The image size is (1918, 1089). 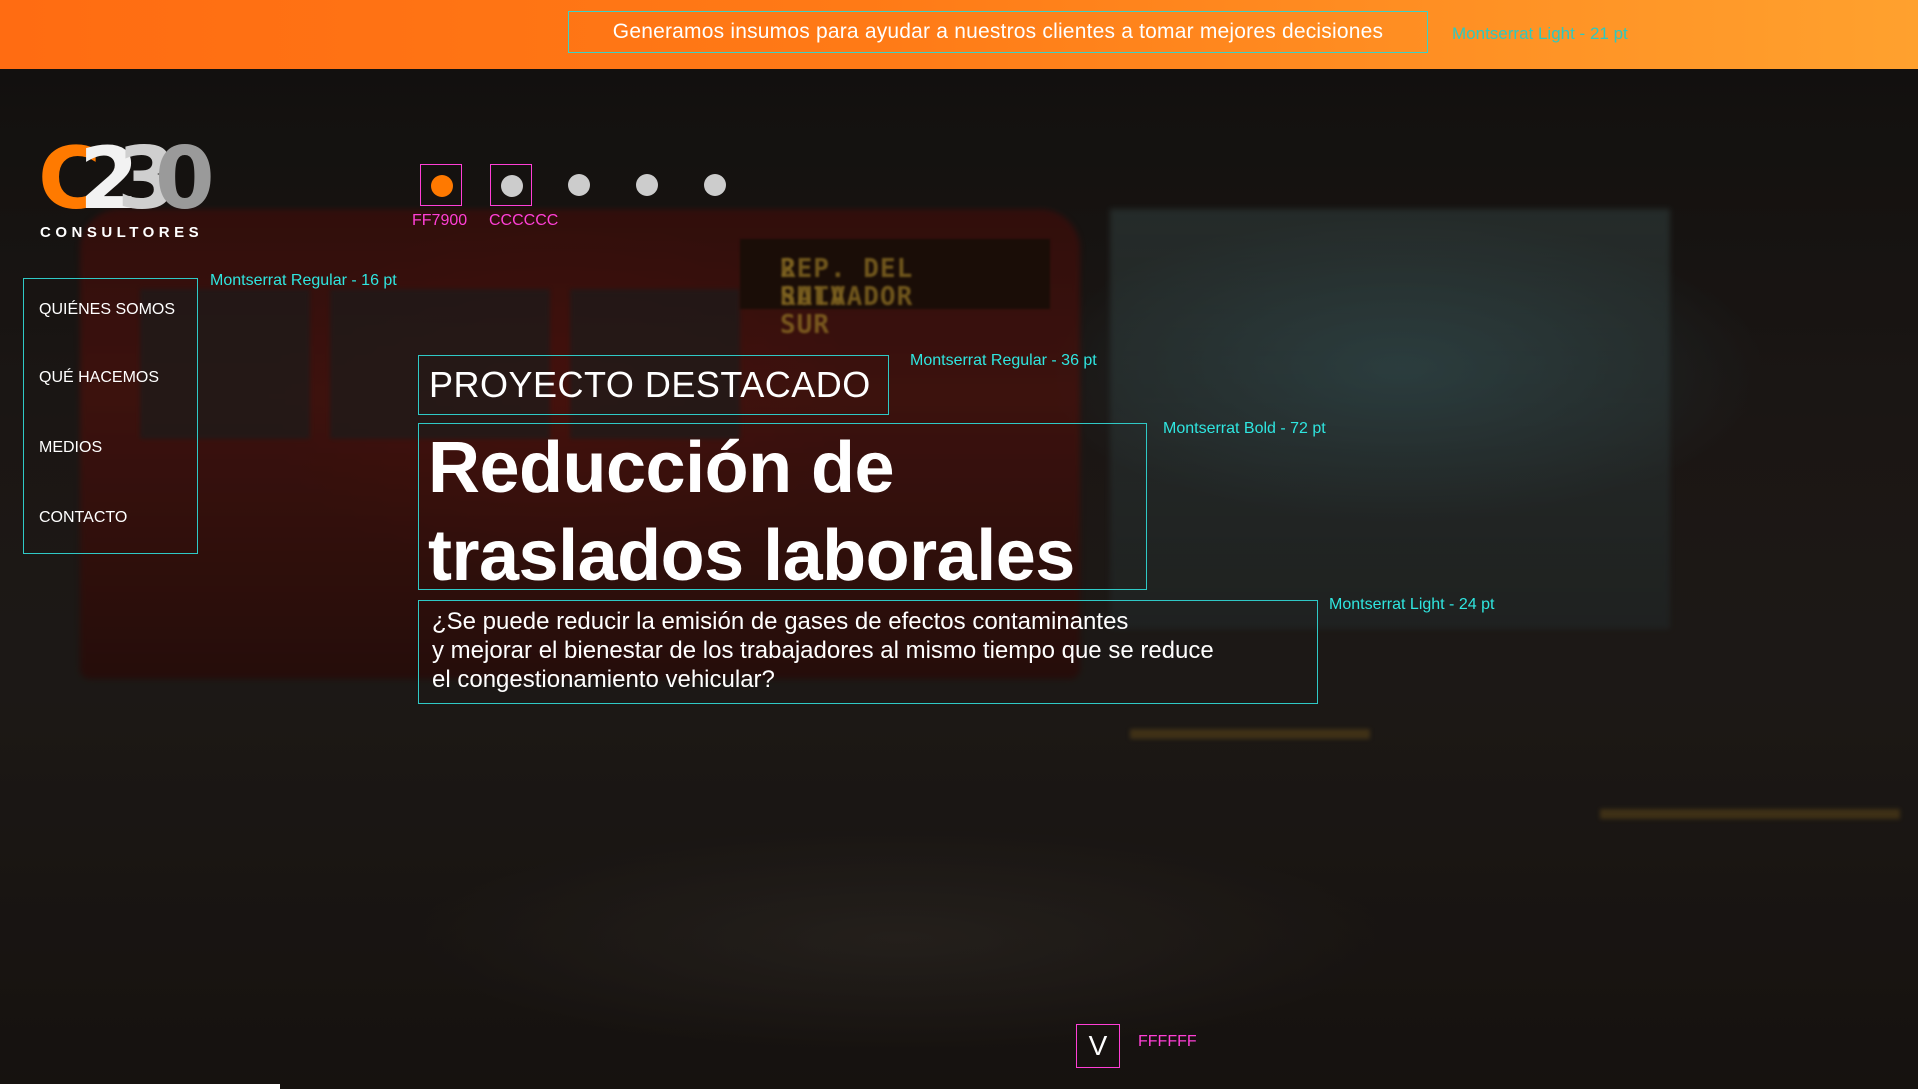 What do you see at coordinates (107, 310) in the screenshot?
I see `nav-item-quienes-somos: QUIÉNES SOMOS` at bounding box center [107, 310].